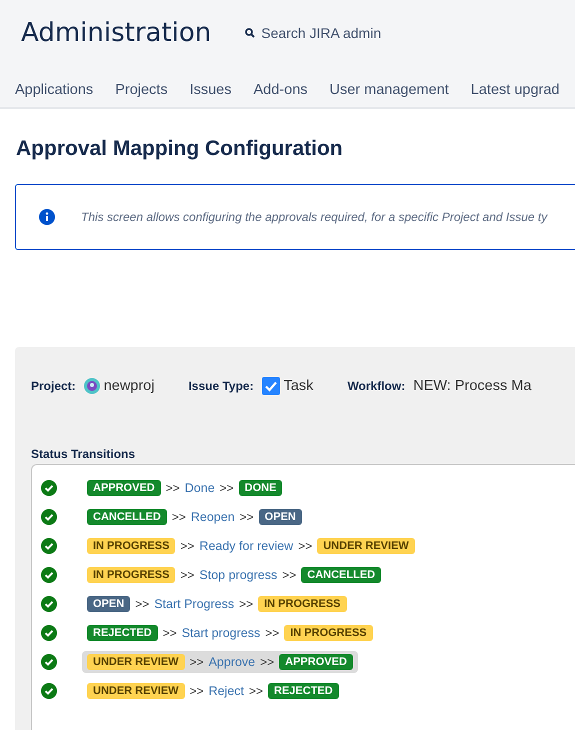  Describe the element at coordinates (47, 217) in the screenshot. I see `info-icon` at that location.